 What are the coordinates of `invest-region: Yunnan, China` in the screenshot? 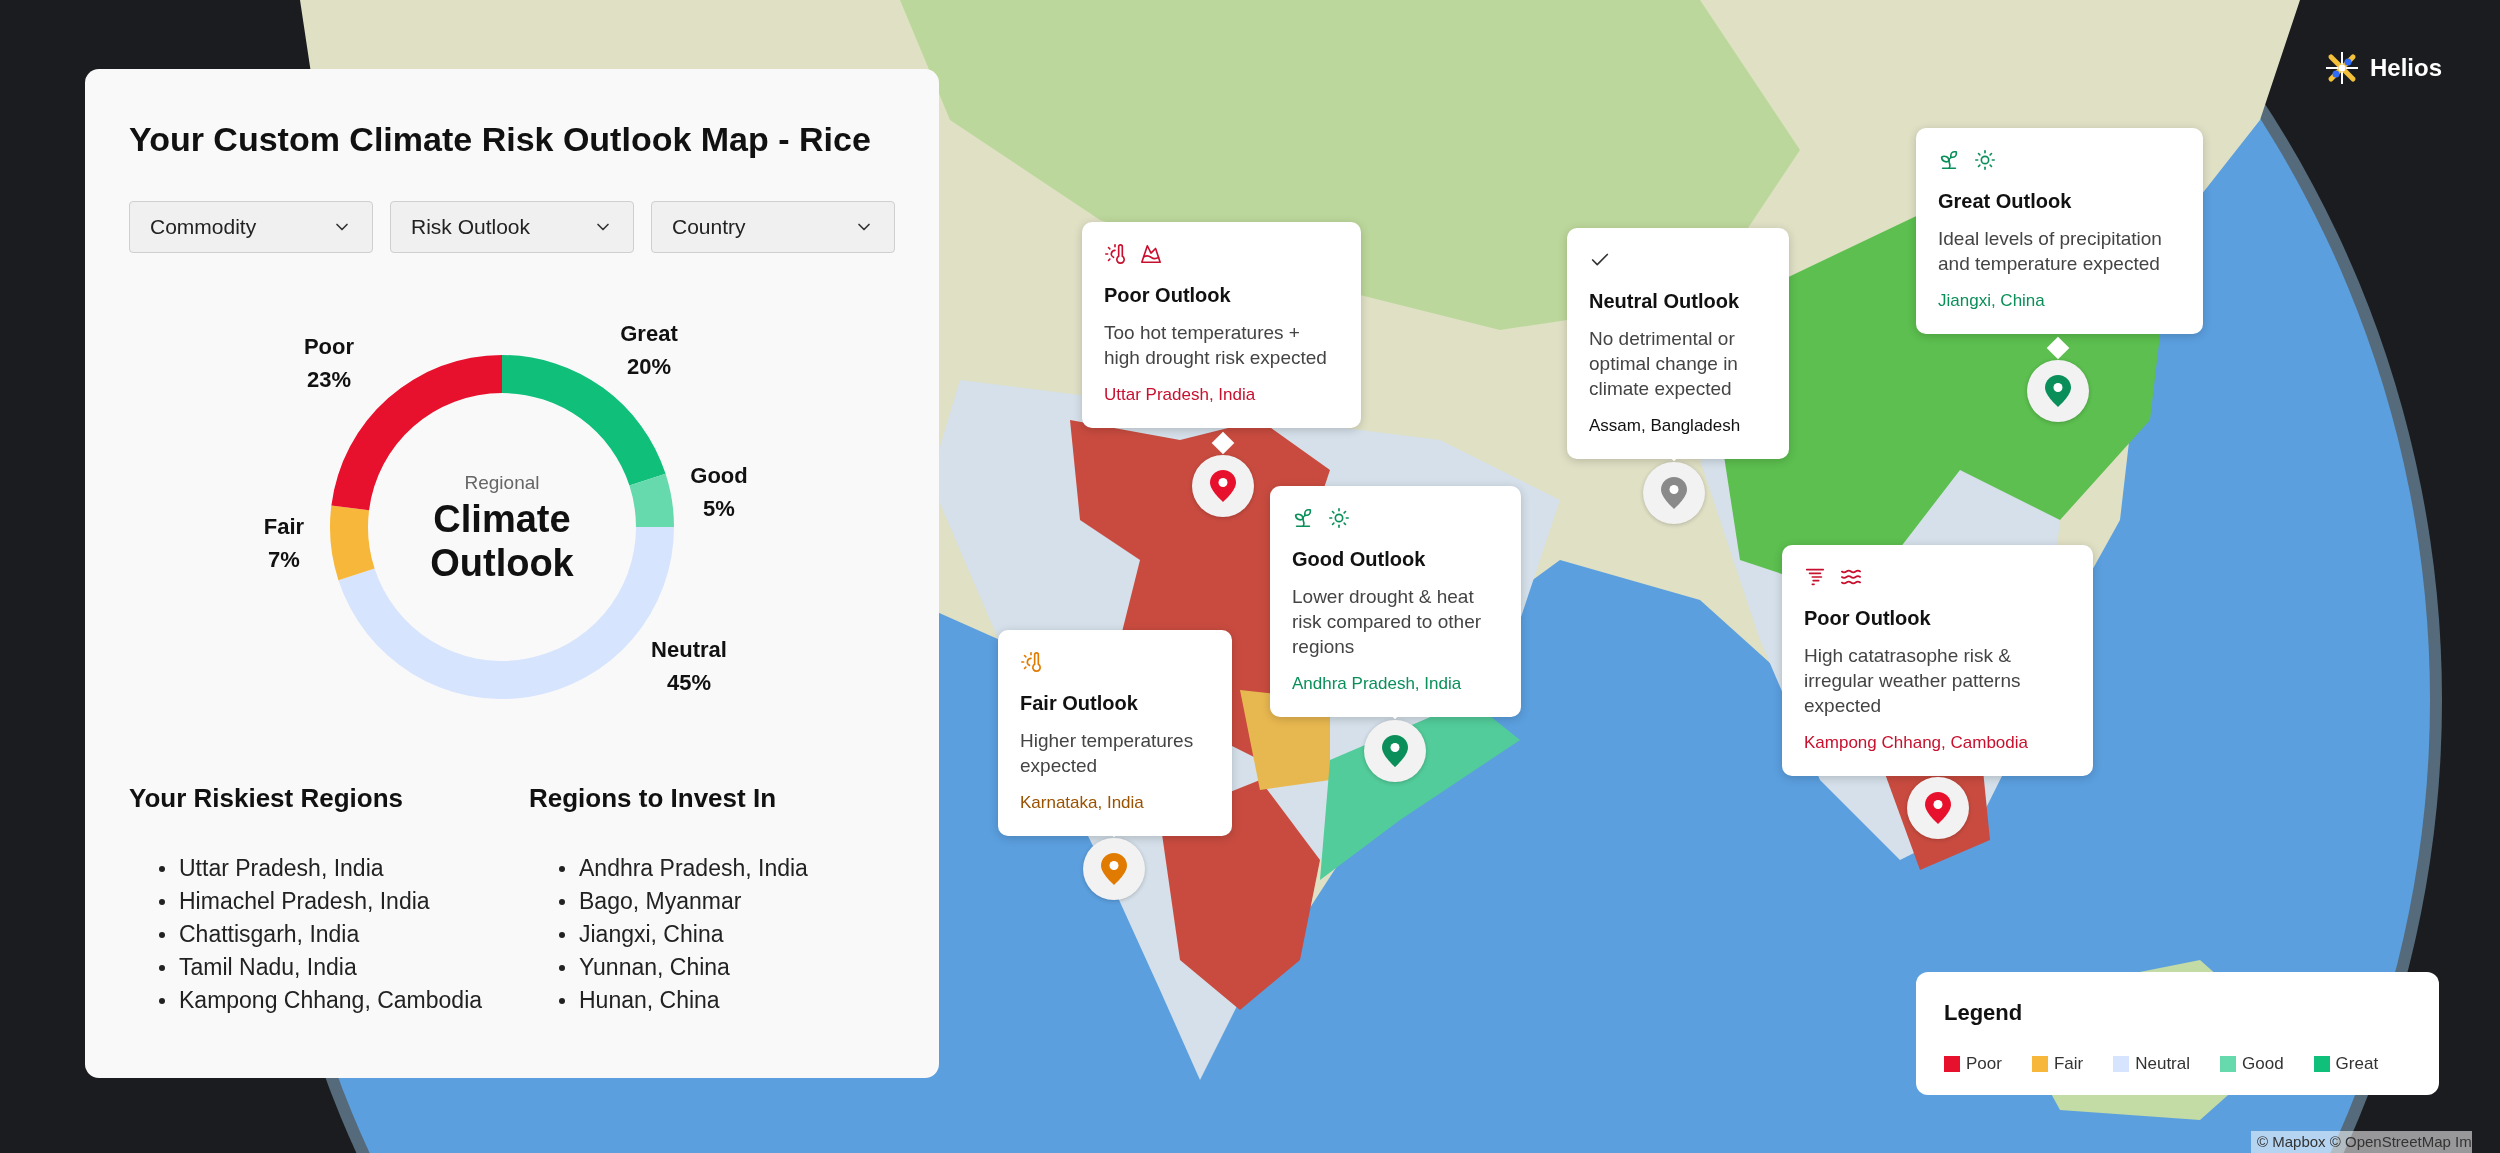 It's located at (654, 968).